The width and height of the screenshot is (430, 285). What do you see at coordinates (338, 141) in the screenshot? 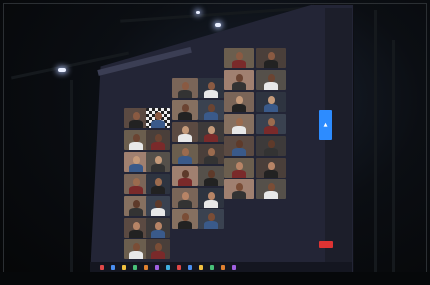
I see `screen-side-panel` at bounding box center [338, 141].